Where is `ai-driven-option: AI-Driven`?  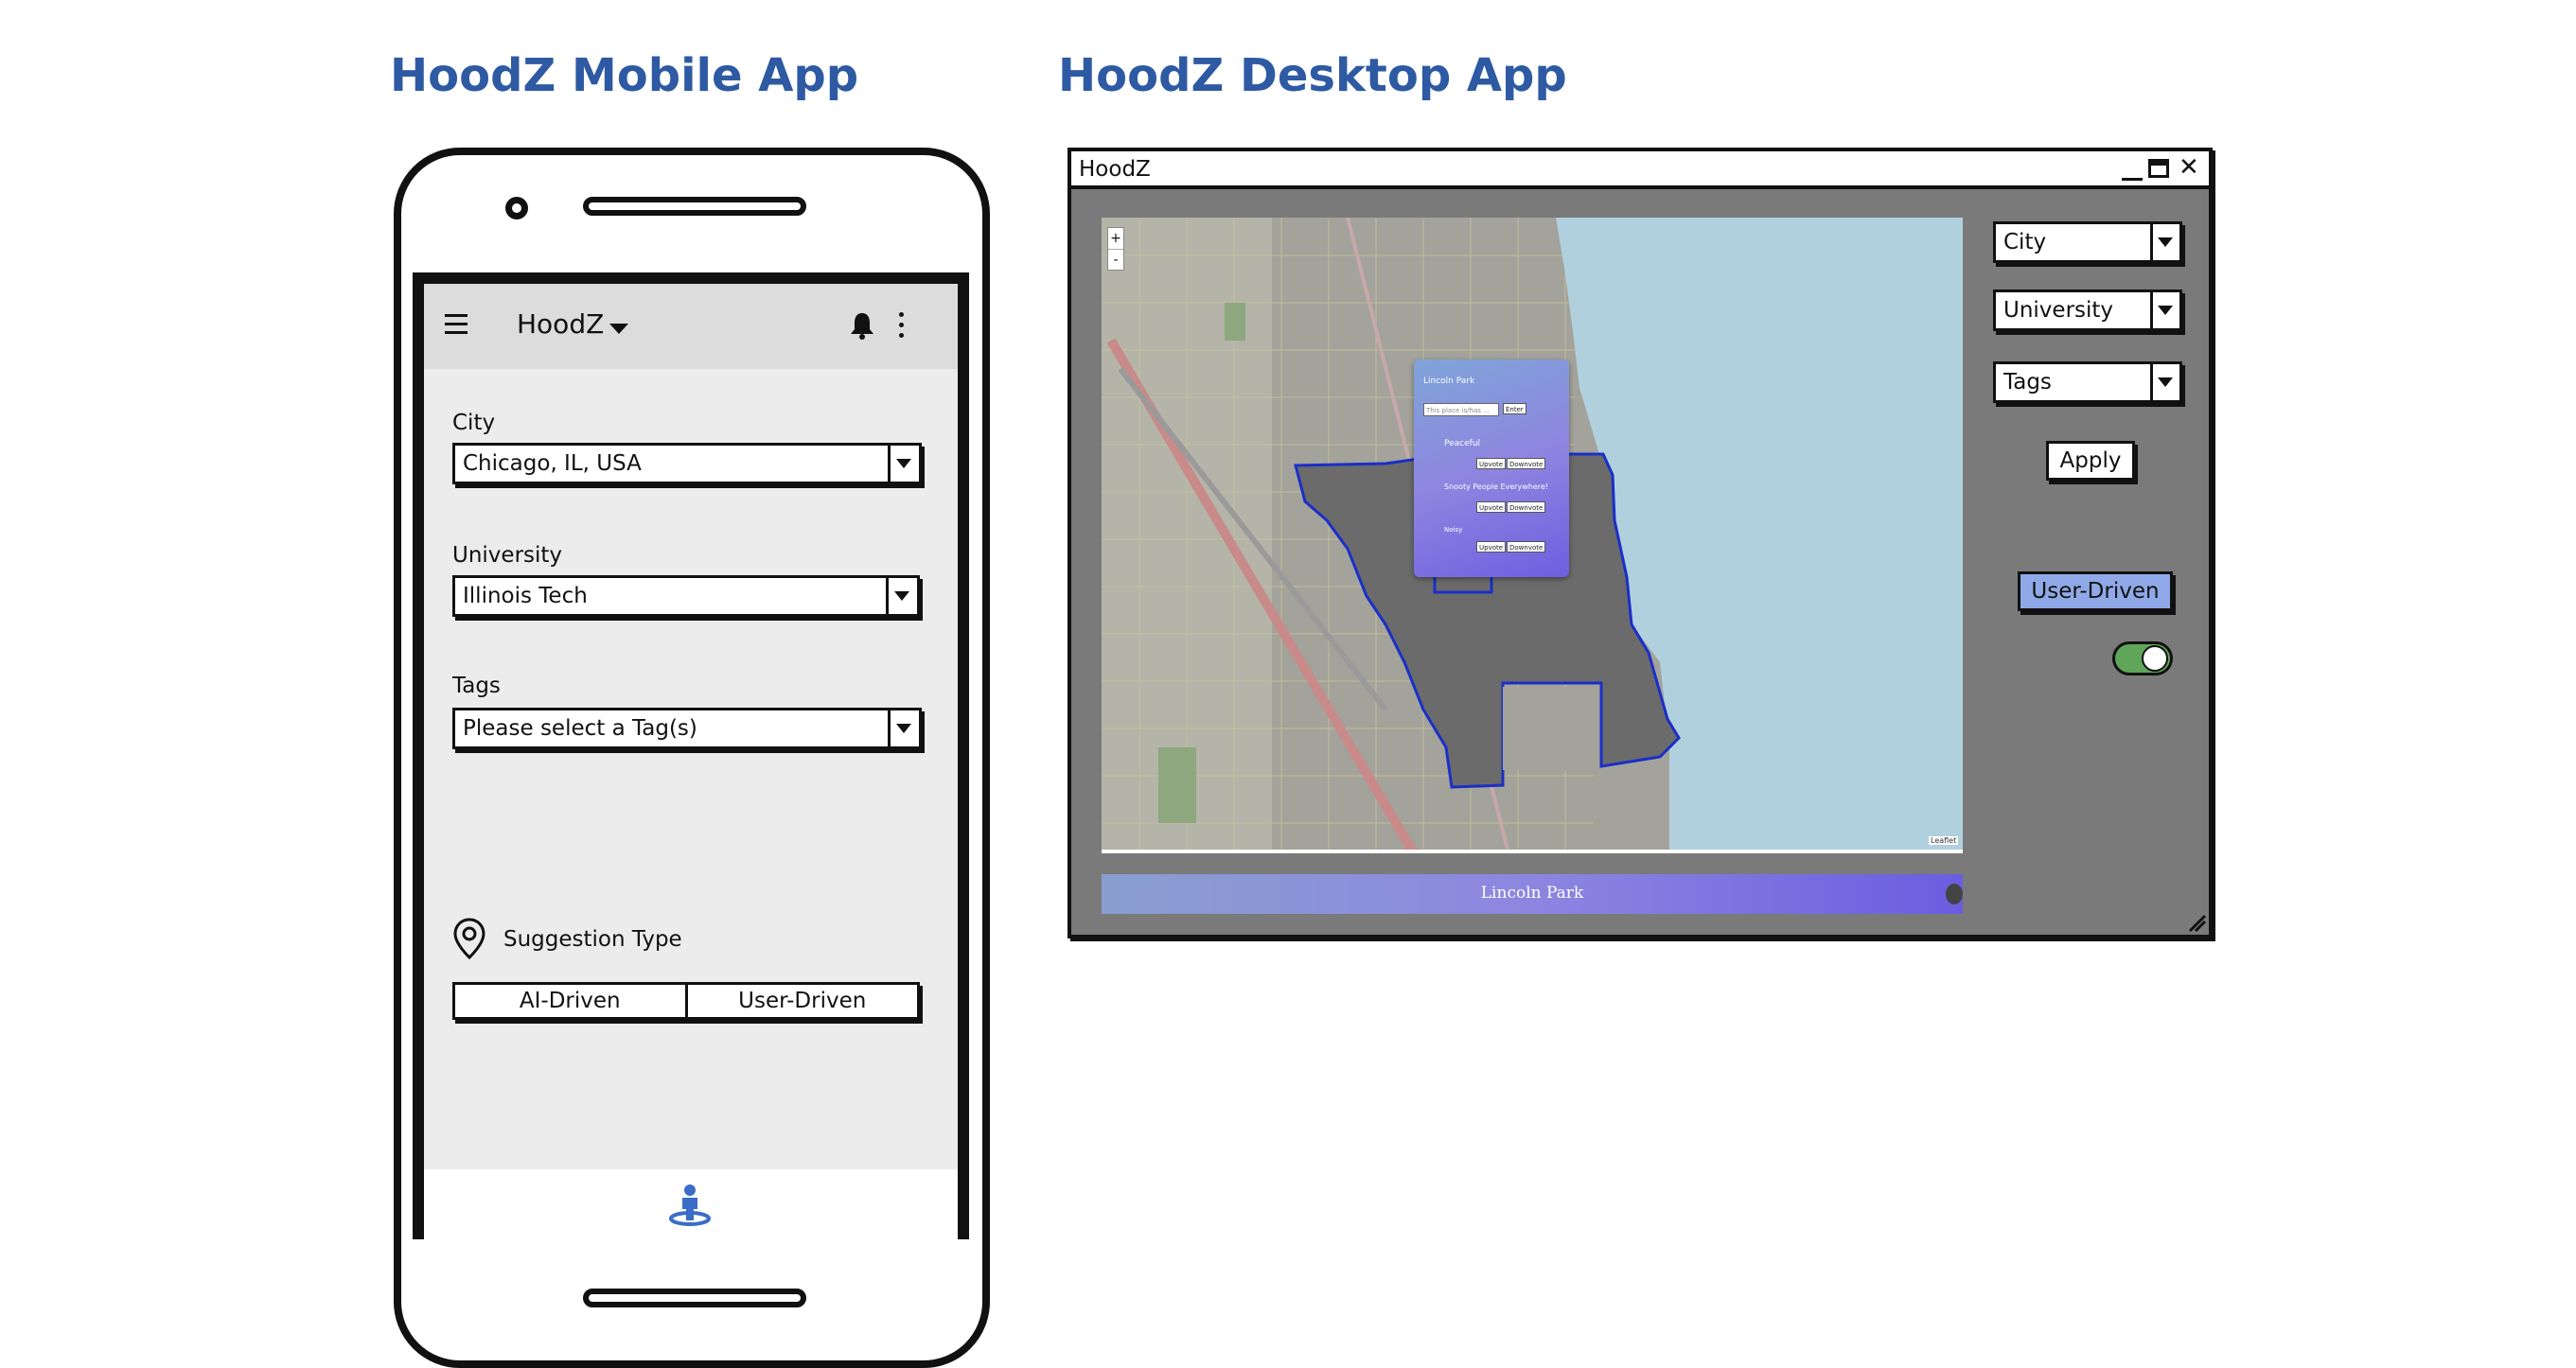 ai-driven-option: AI-Driven is located at coordinates (570, 1001).